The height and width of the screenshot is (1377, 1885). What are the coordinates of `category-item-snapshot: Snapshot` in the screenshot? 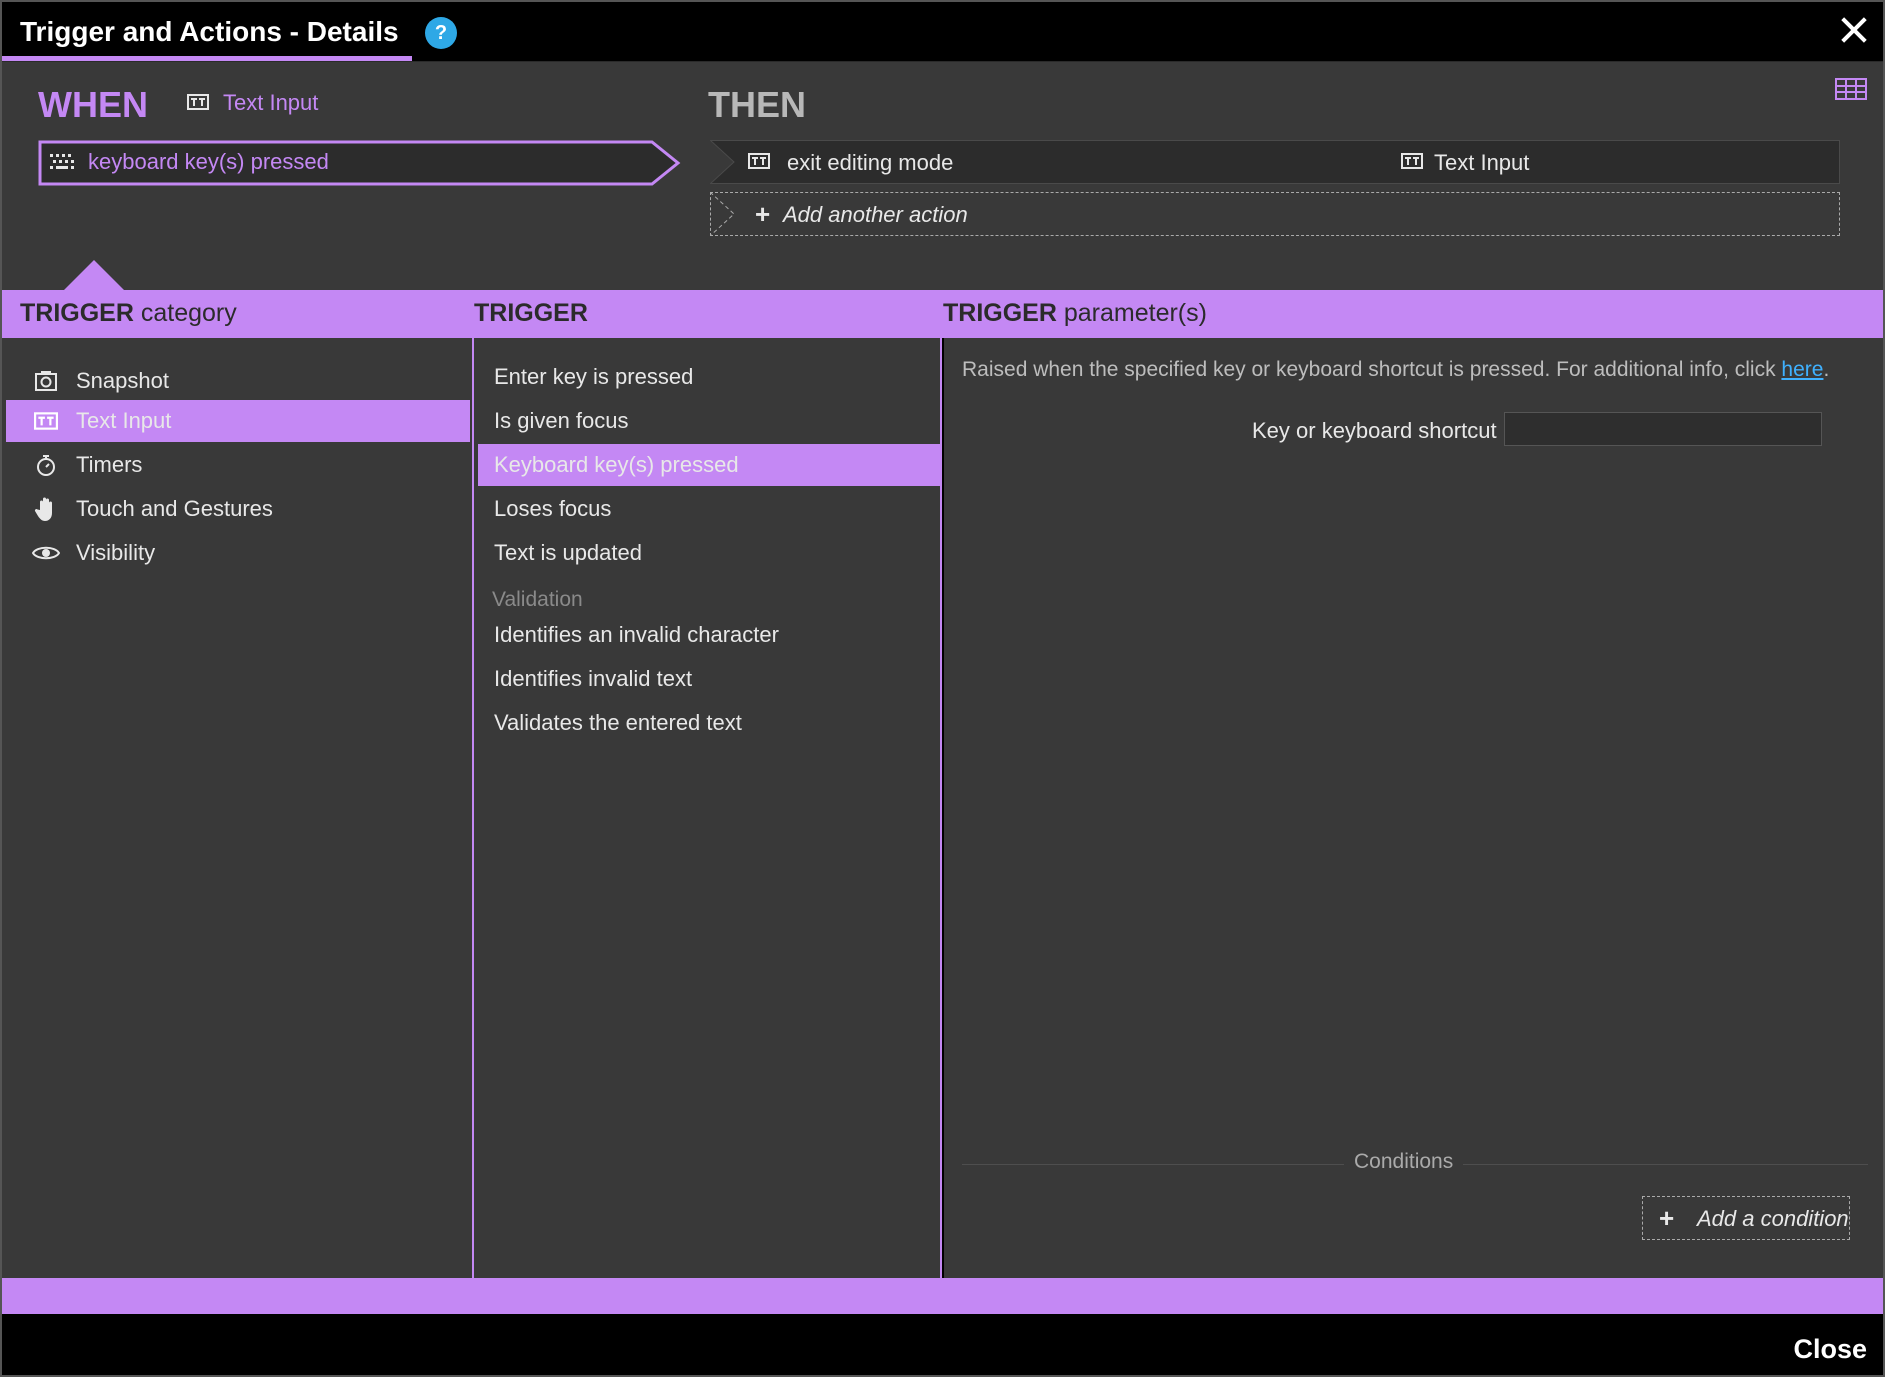 It's located at (238, 381).